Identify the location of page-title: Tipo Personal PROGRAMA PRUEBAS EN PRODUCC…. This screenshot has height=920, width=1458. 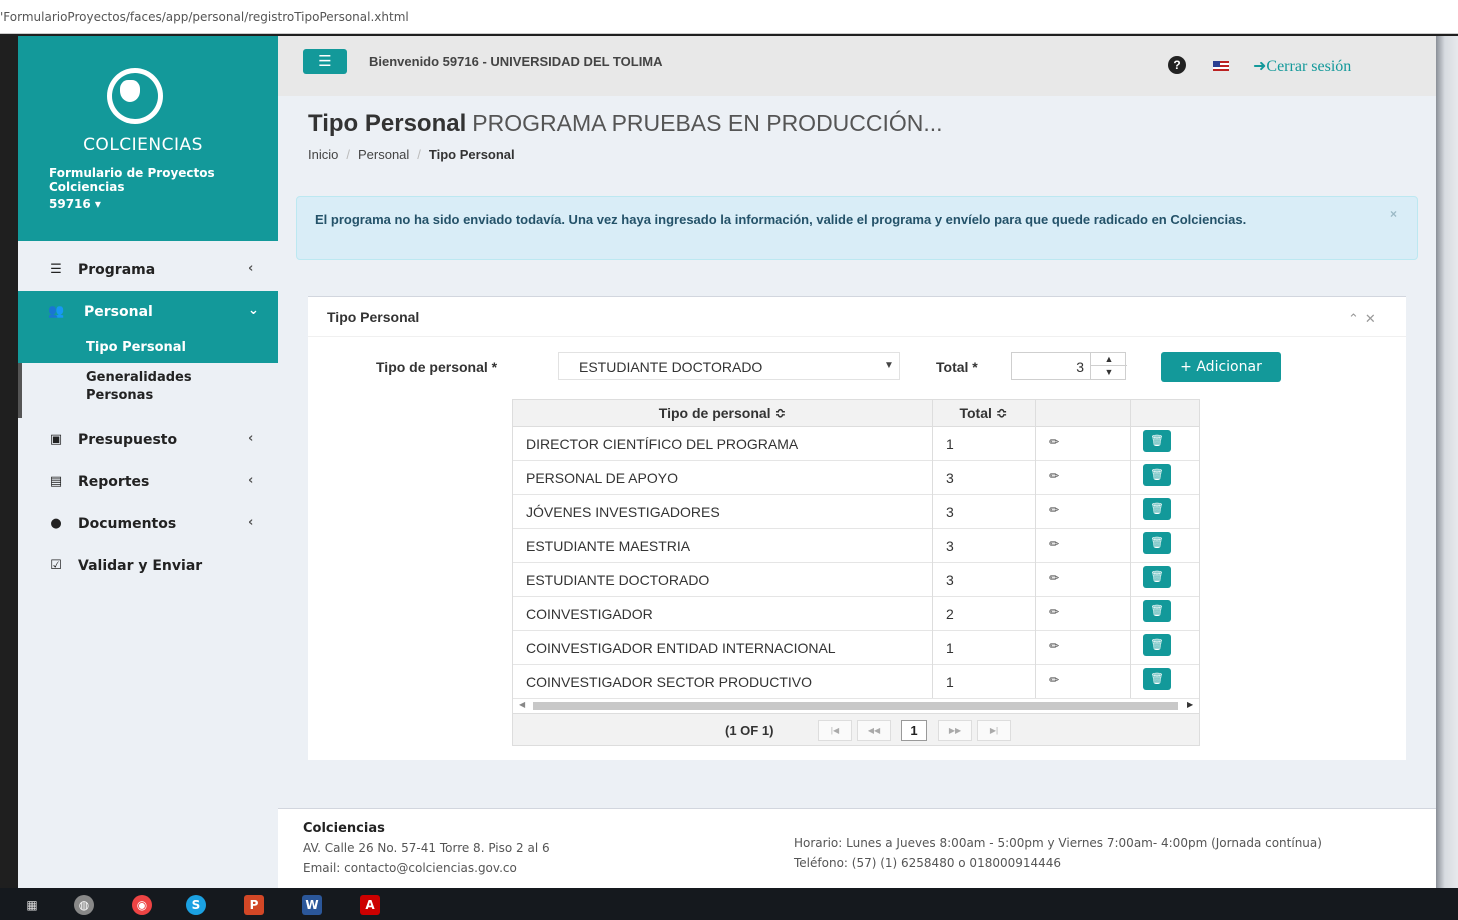
(625, 124).